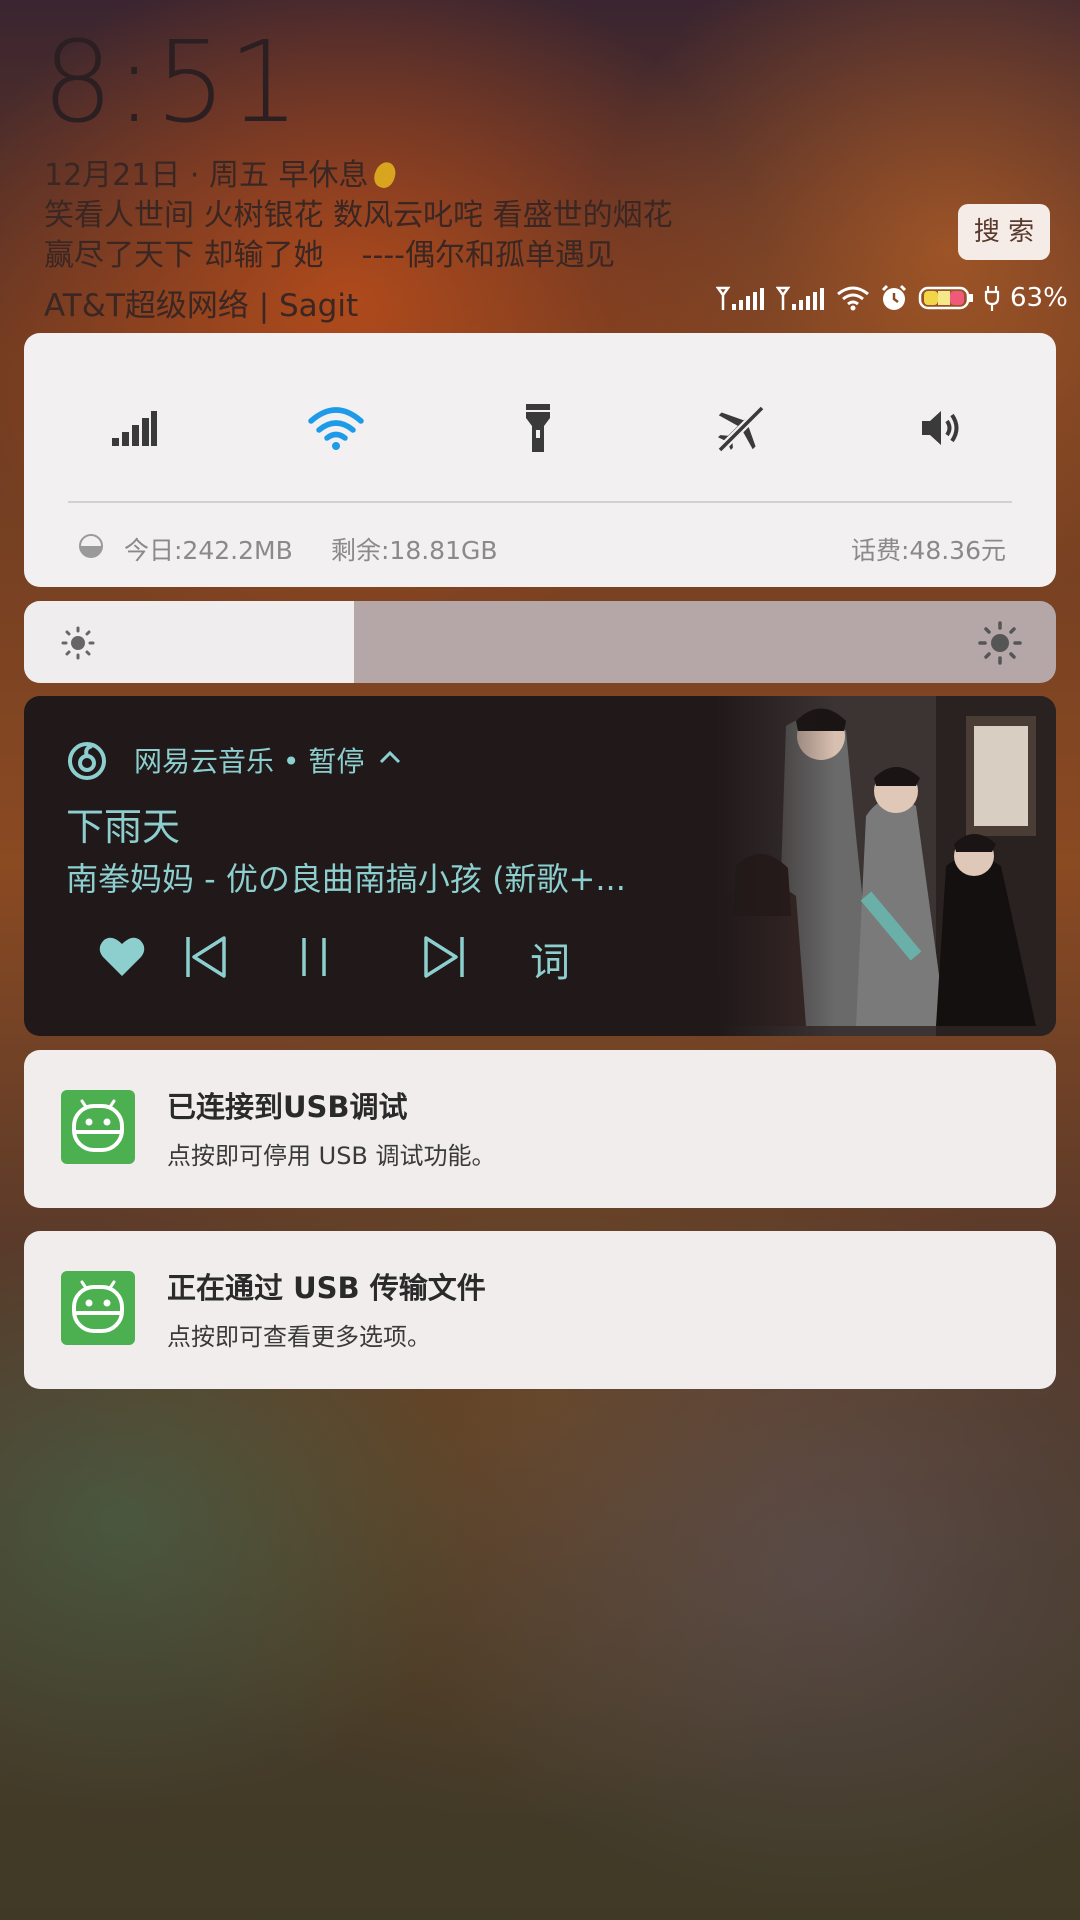  What do you see at coordinates (172, 83) in the screenshot?
I see `clock: 8:51` at bounding box center [172, 83].